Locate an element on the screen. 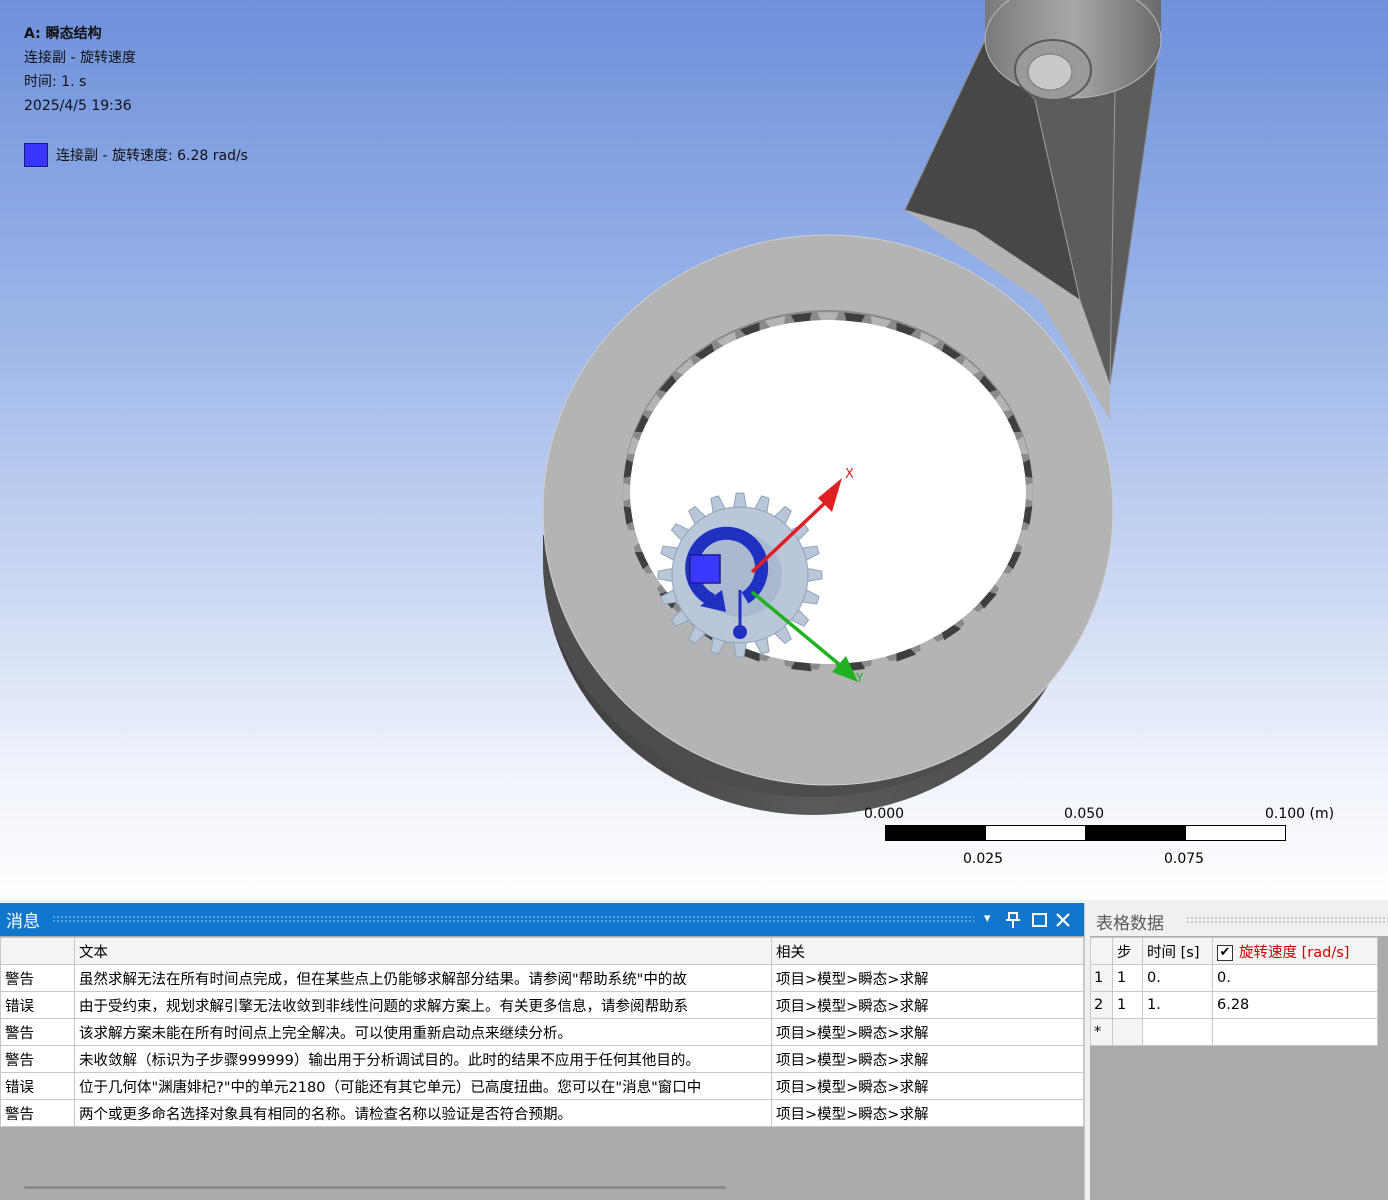 This screenshot has height=1200, width=1388. table-row: 2 1 1. 6.28 is located at coordinates (1234, 1005).